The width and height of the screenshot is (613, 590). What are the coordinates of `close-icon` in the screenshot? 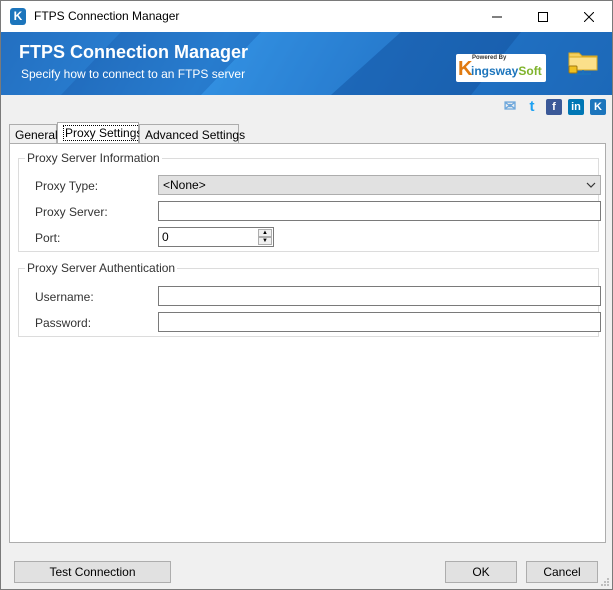 It's located at (589, 16).